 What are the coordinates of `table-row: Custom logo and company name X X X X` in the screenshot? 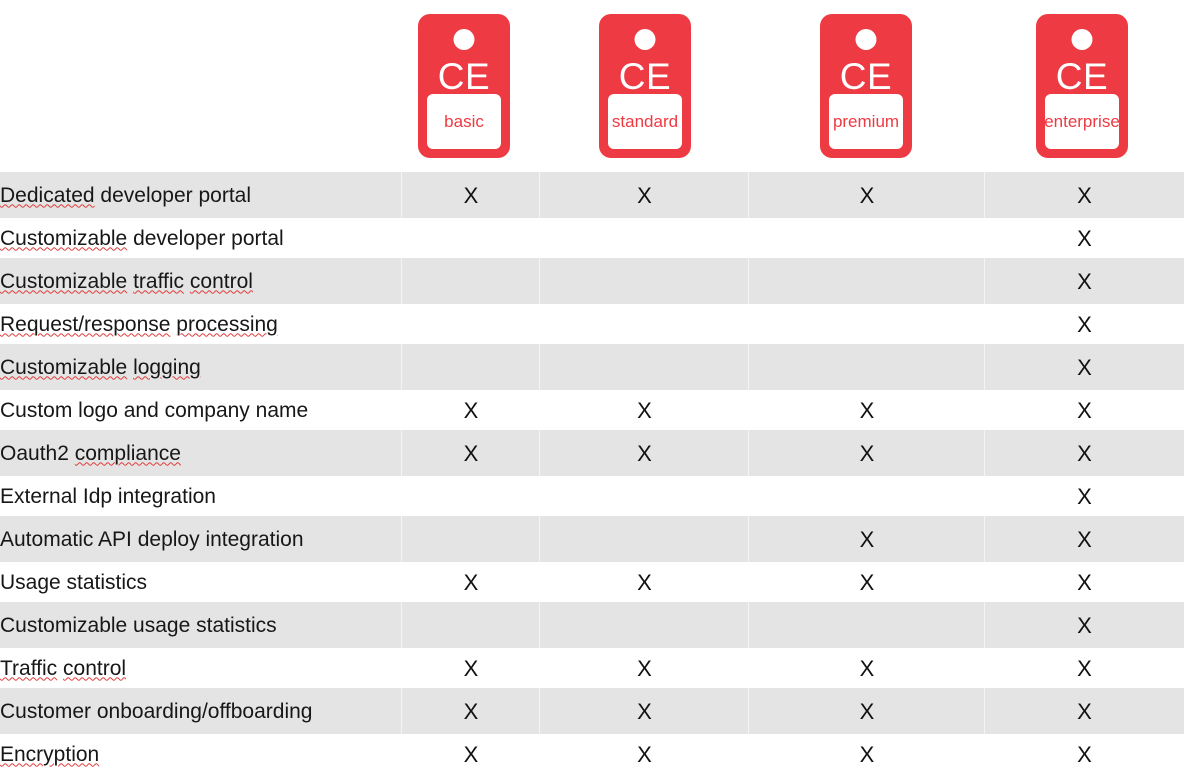 It's located at (600, 410).